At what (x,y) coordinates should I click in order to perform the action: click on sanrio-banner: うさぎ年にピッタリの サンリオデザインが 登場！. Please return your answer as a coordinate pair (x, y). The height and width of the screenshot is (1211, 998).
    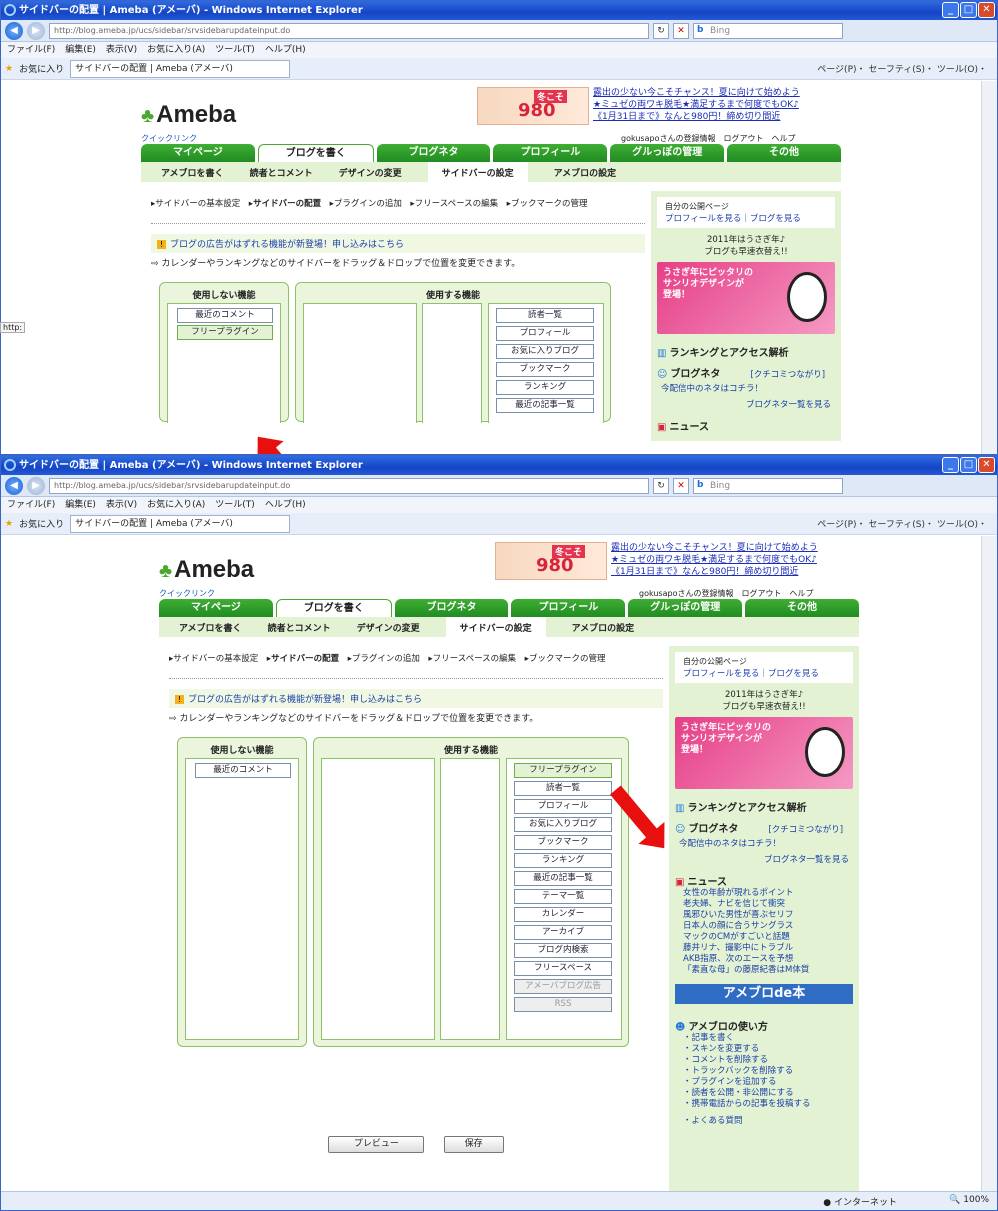
    Looking at the image, I should click on (764, 753).